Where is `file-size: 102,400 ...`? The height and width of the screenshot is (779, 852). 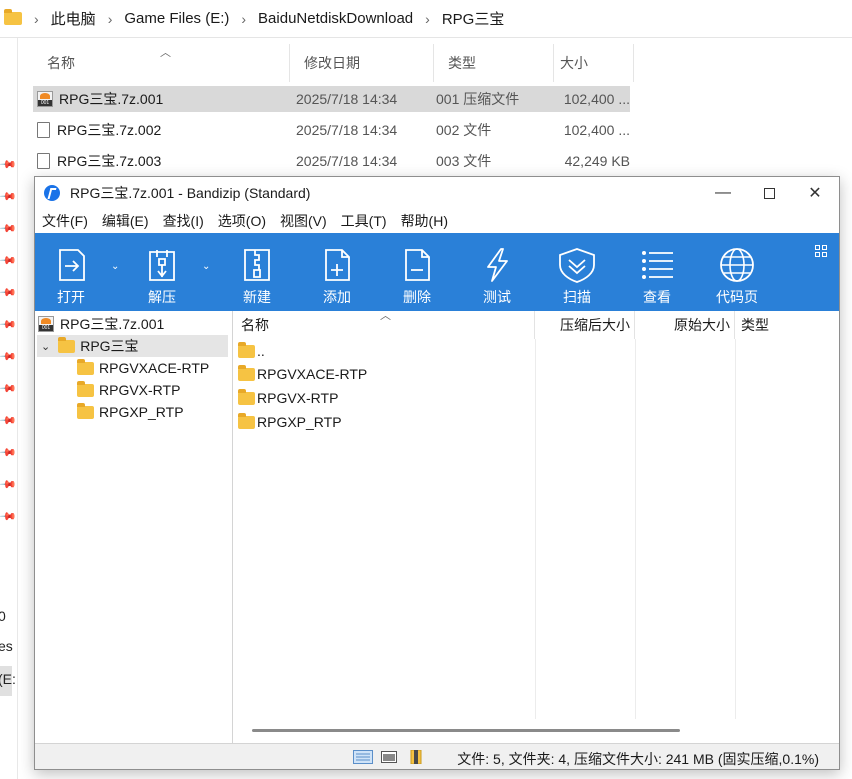
file-size: 102,400 ... is located at coordinates (596, 130).